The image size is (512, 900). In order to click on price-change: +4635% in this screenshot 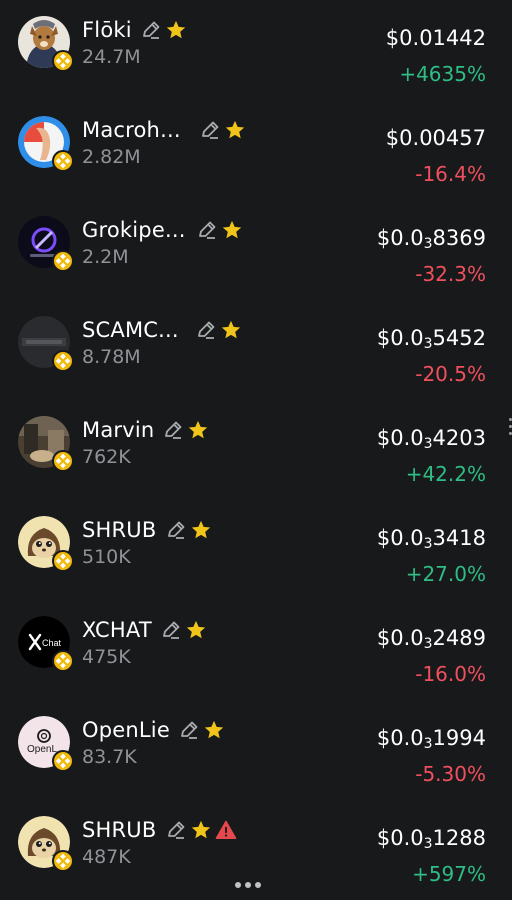, I will do `click(442, 74)`.